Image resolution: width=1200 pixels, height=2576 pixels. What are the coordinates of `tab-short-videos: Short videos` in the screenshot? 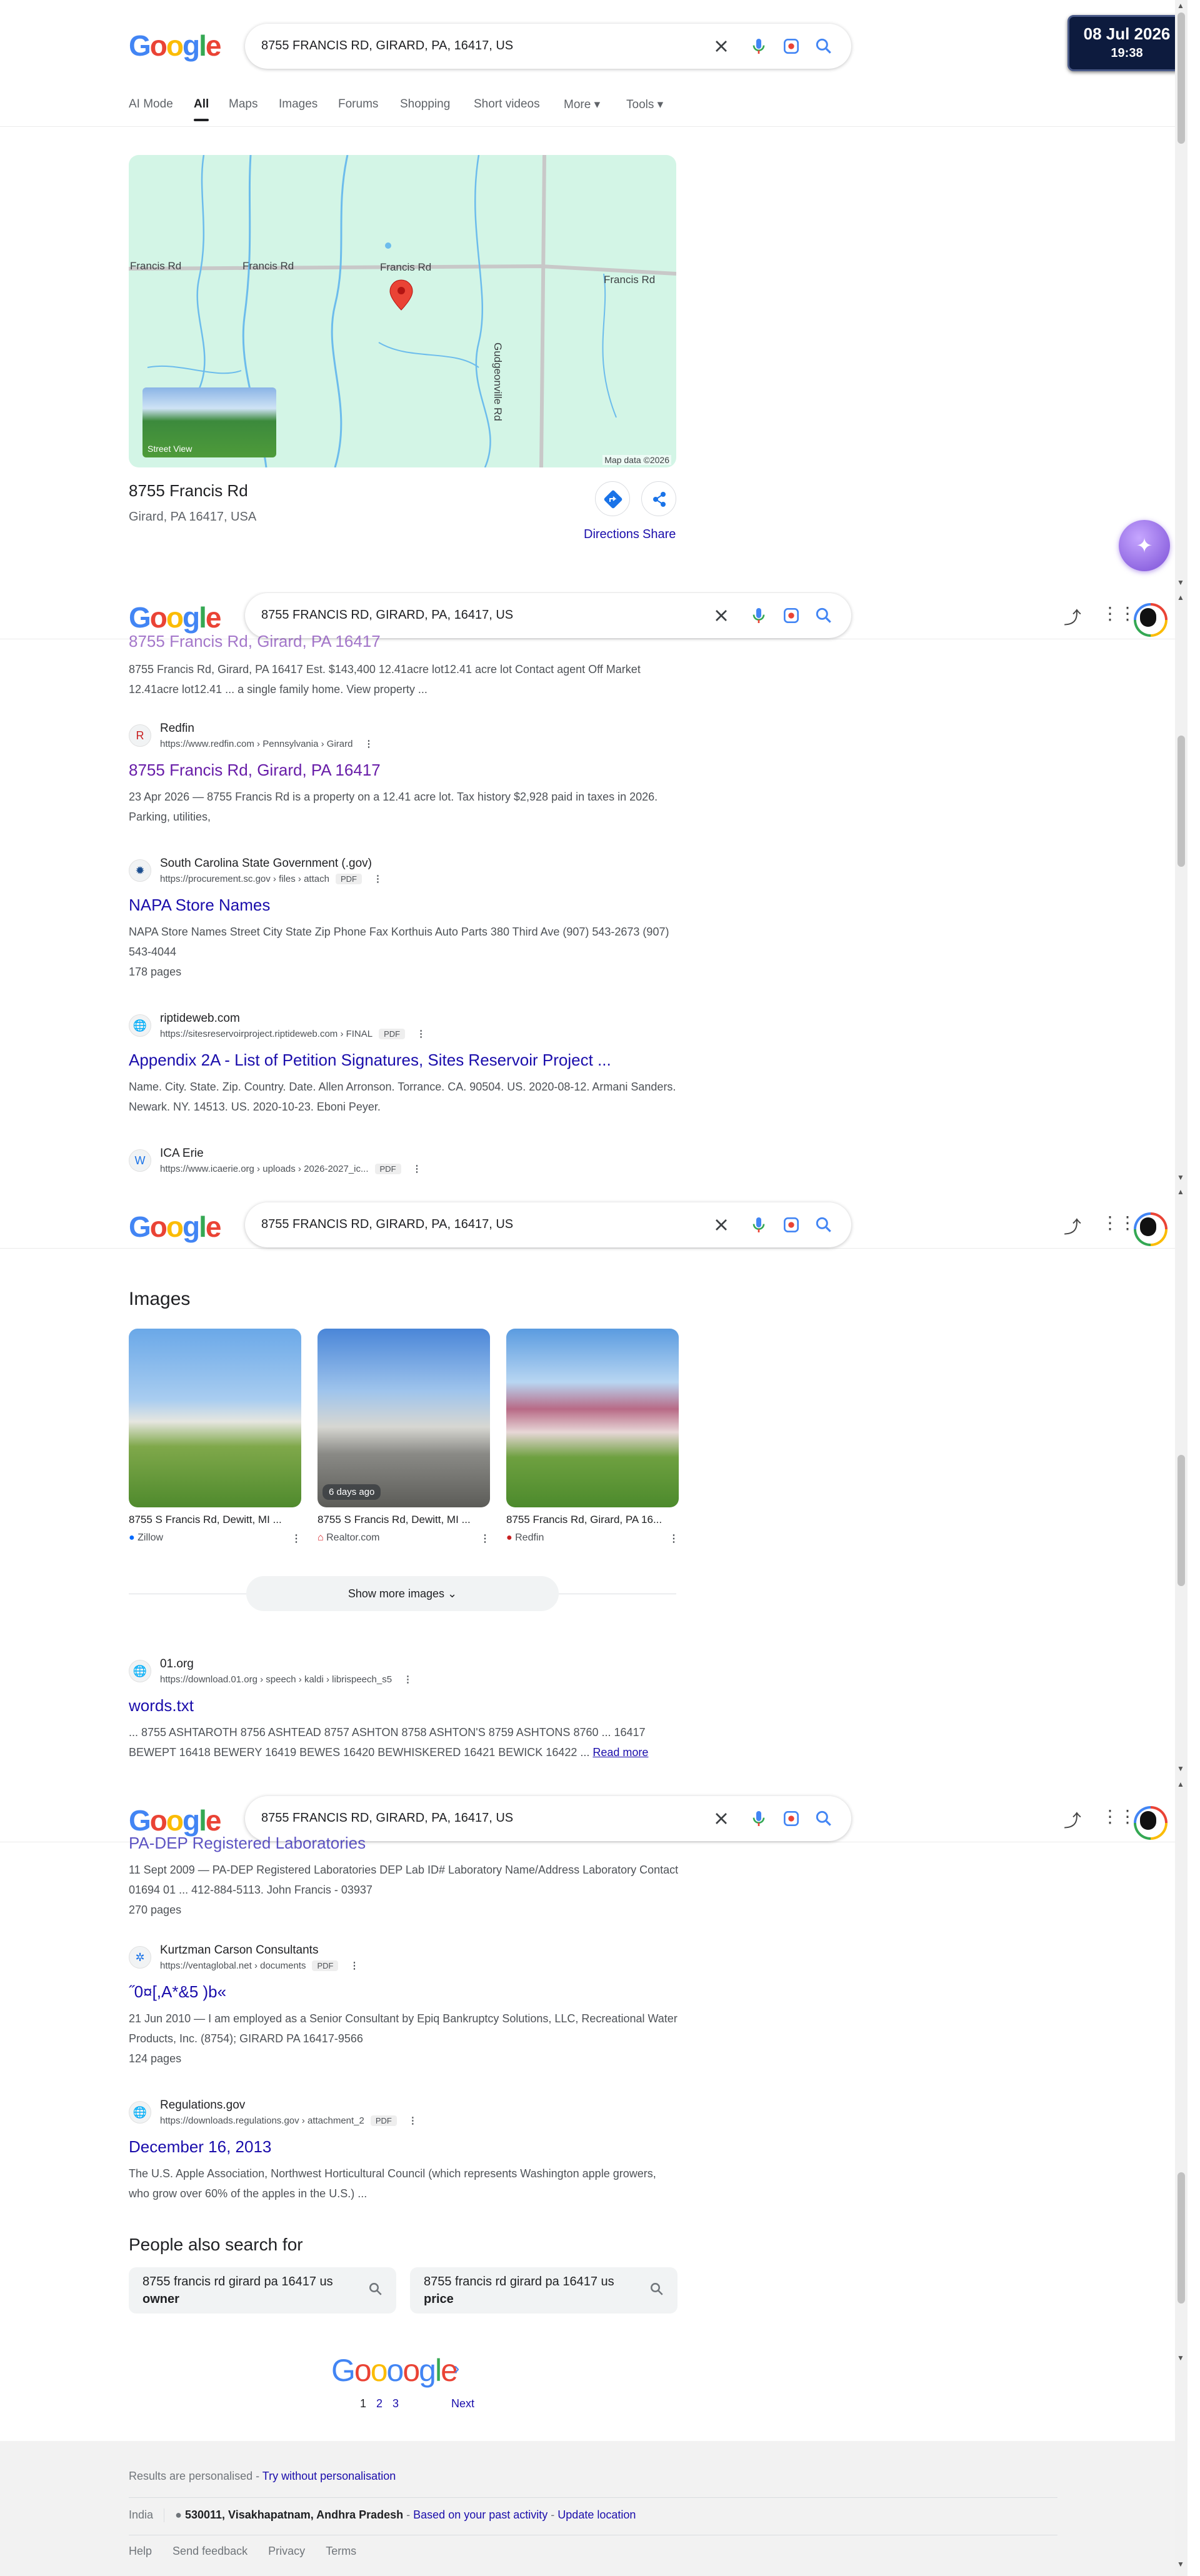 It's located at (507, 104).